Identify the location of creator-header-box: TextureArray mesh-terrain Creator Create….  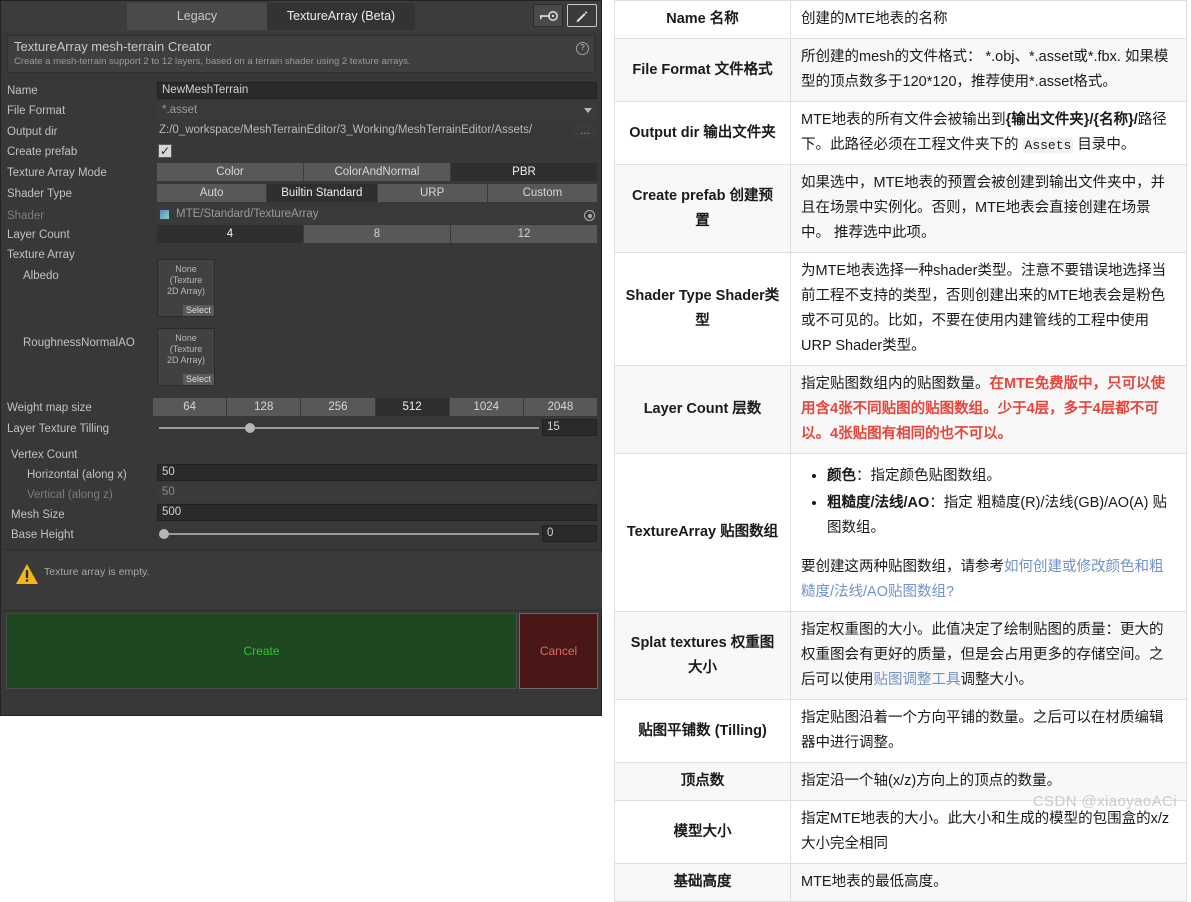
(301, 54).